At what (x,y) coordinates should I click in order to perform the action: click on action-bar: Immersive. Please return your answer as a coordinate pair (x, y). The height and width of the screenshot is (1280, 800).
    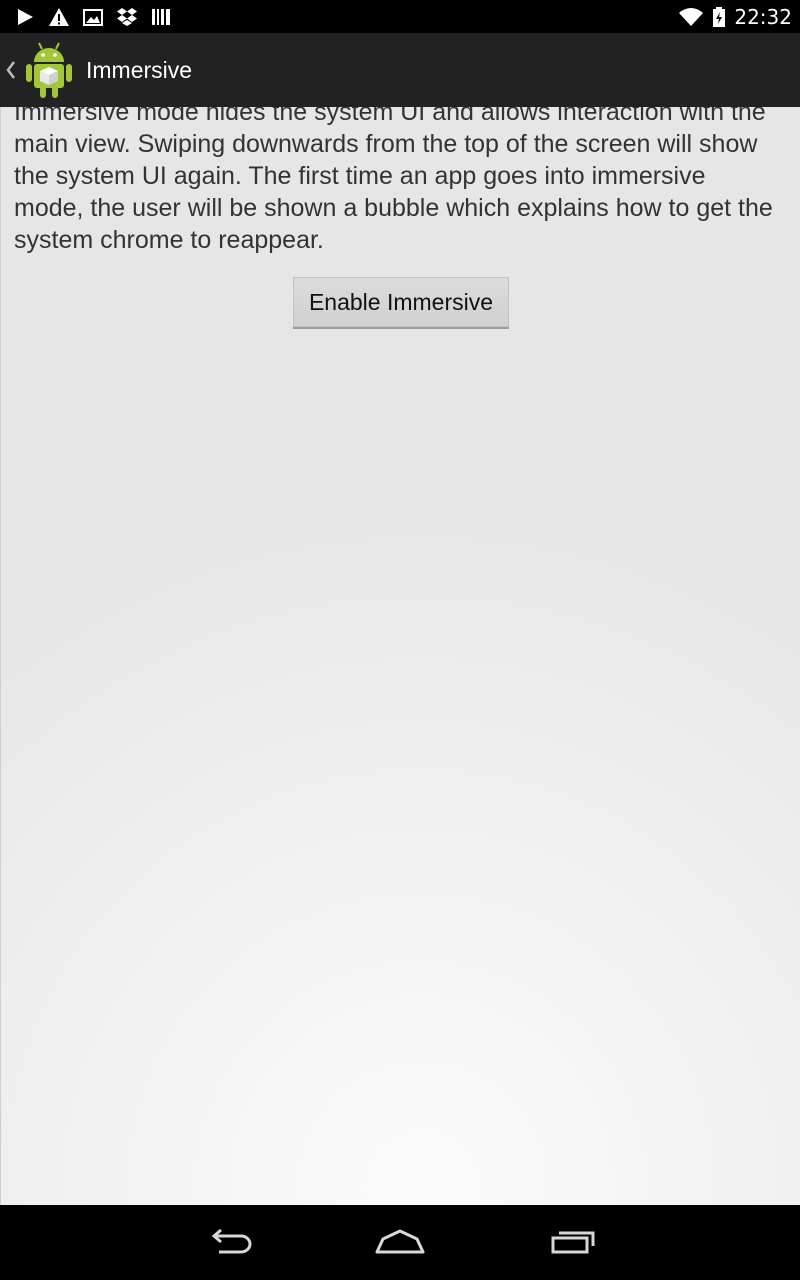
    Looking at the image, I should click on (400, 71).